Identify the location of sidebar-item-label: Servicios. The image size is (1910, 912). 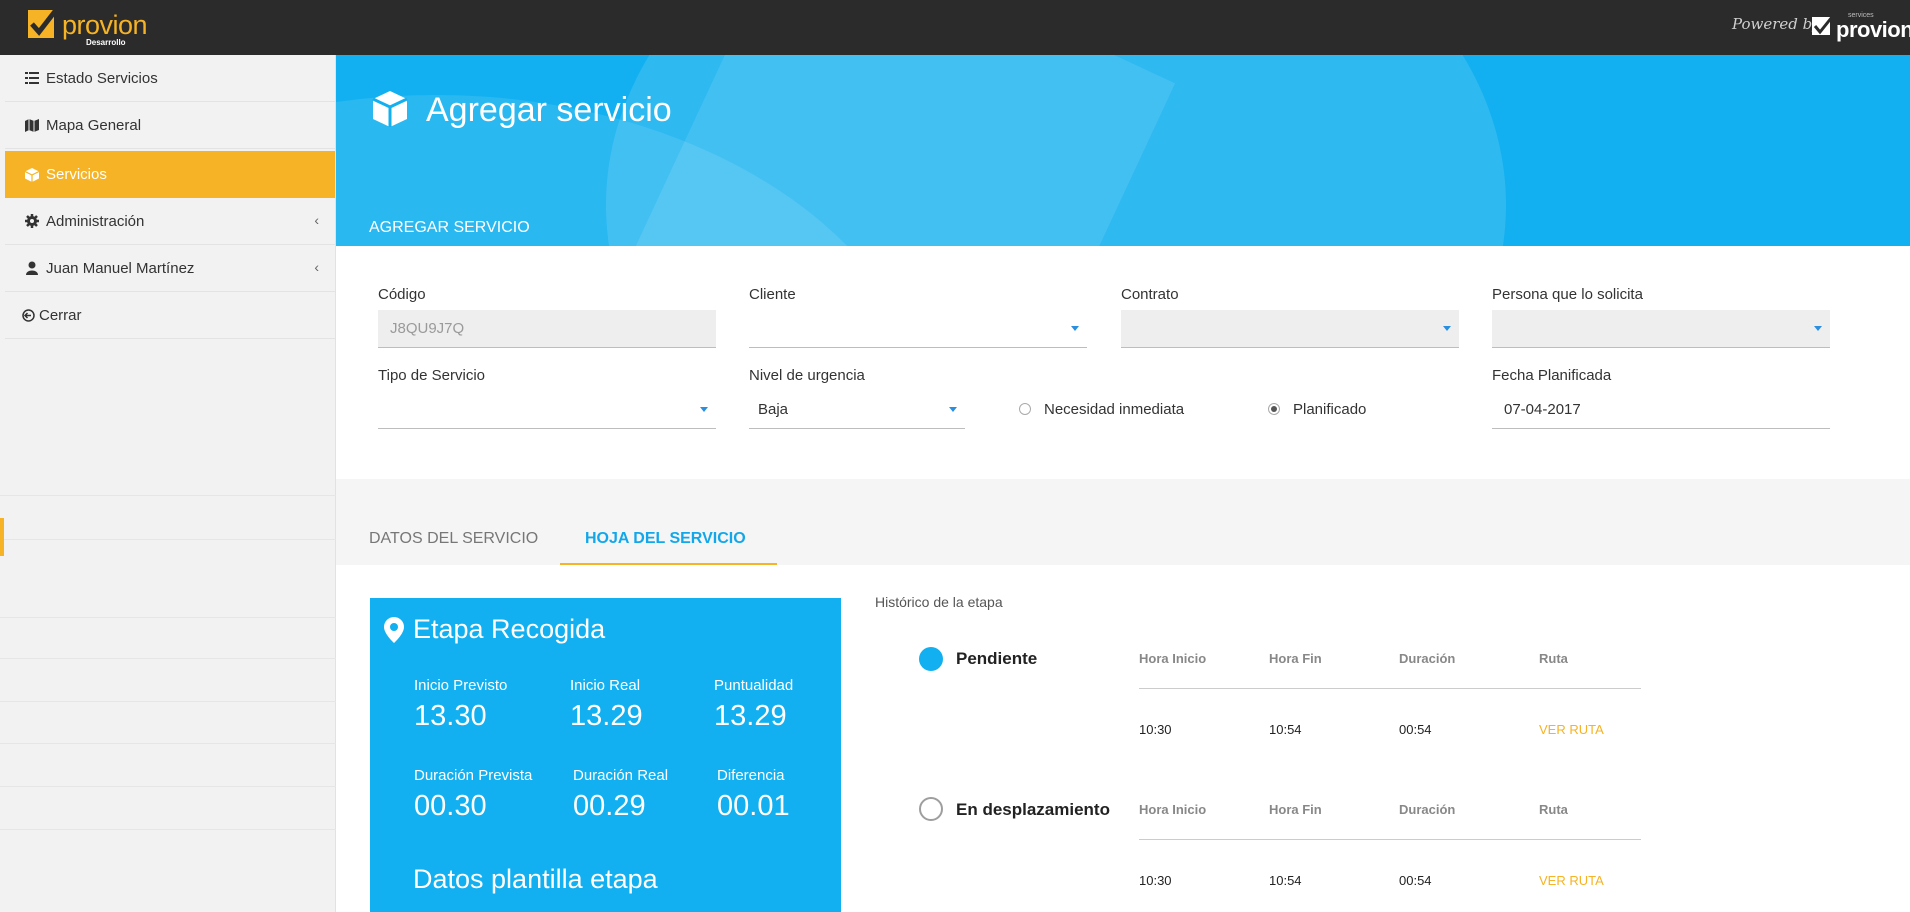
(76, 174).